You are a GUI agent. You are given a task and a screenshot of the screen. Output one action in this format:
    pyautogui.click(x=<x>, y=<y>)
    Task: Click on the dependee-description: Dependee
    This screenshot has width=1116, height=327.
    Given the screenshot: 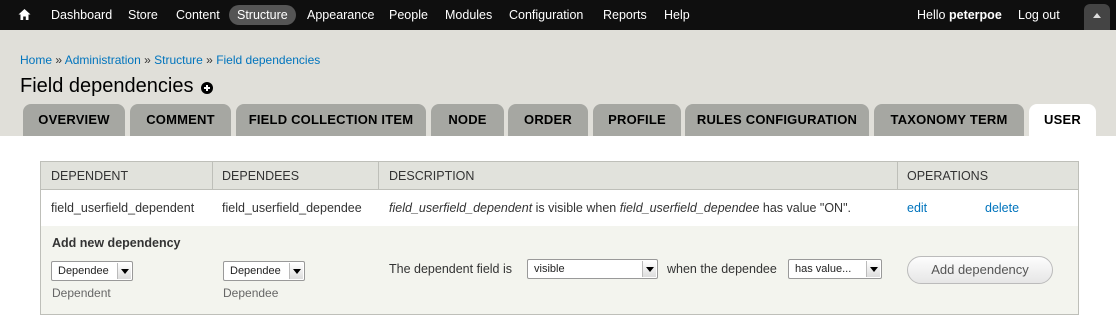 What is the action you would take?
    pyautogui.click(x=251, y=293)
    